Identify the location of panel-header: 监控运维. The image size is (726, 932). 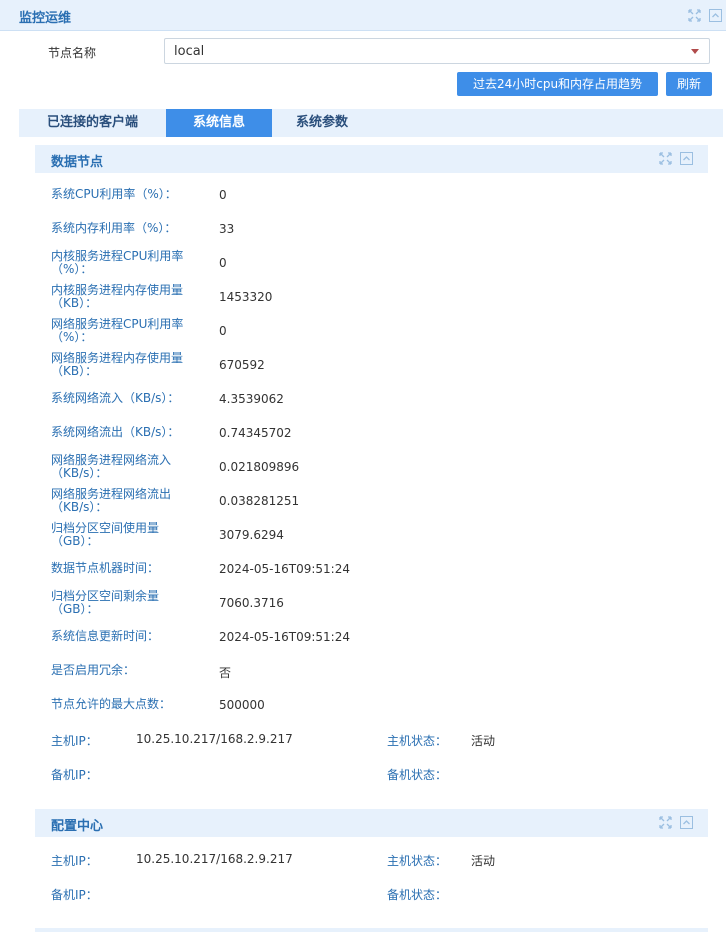
(363, 15).